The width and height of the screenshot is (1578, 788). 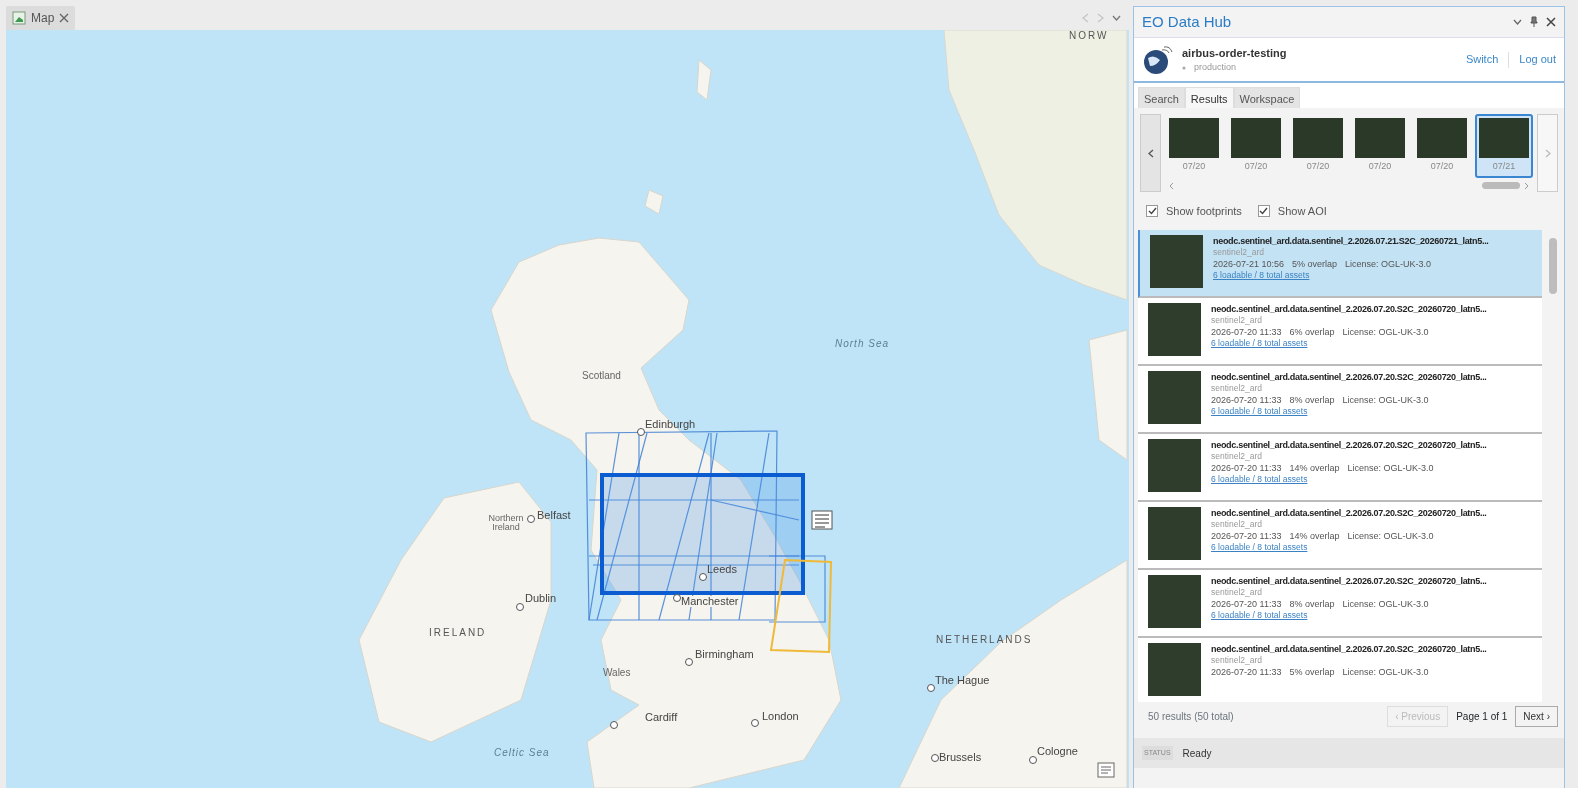 What do you see at coordinates (1106, 770) in the screenshot?
I see `legend-icon` at bounding box center [1106, 770].